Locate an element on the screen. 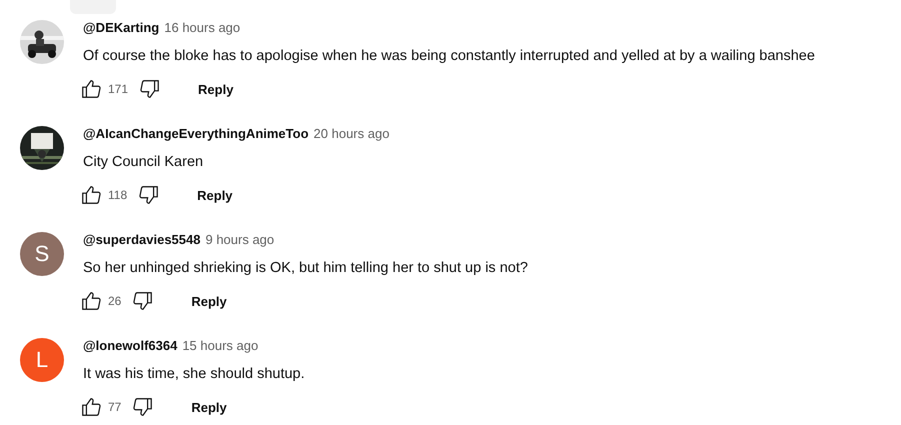  author-name: @lonewolf6364 is located at coordinates (130, 345).